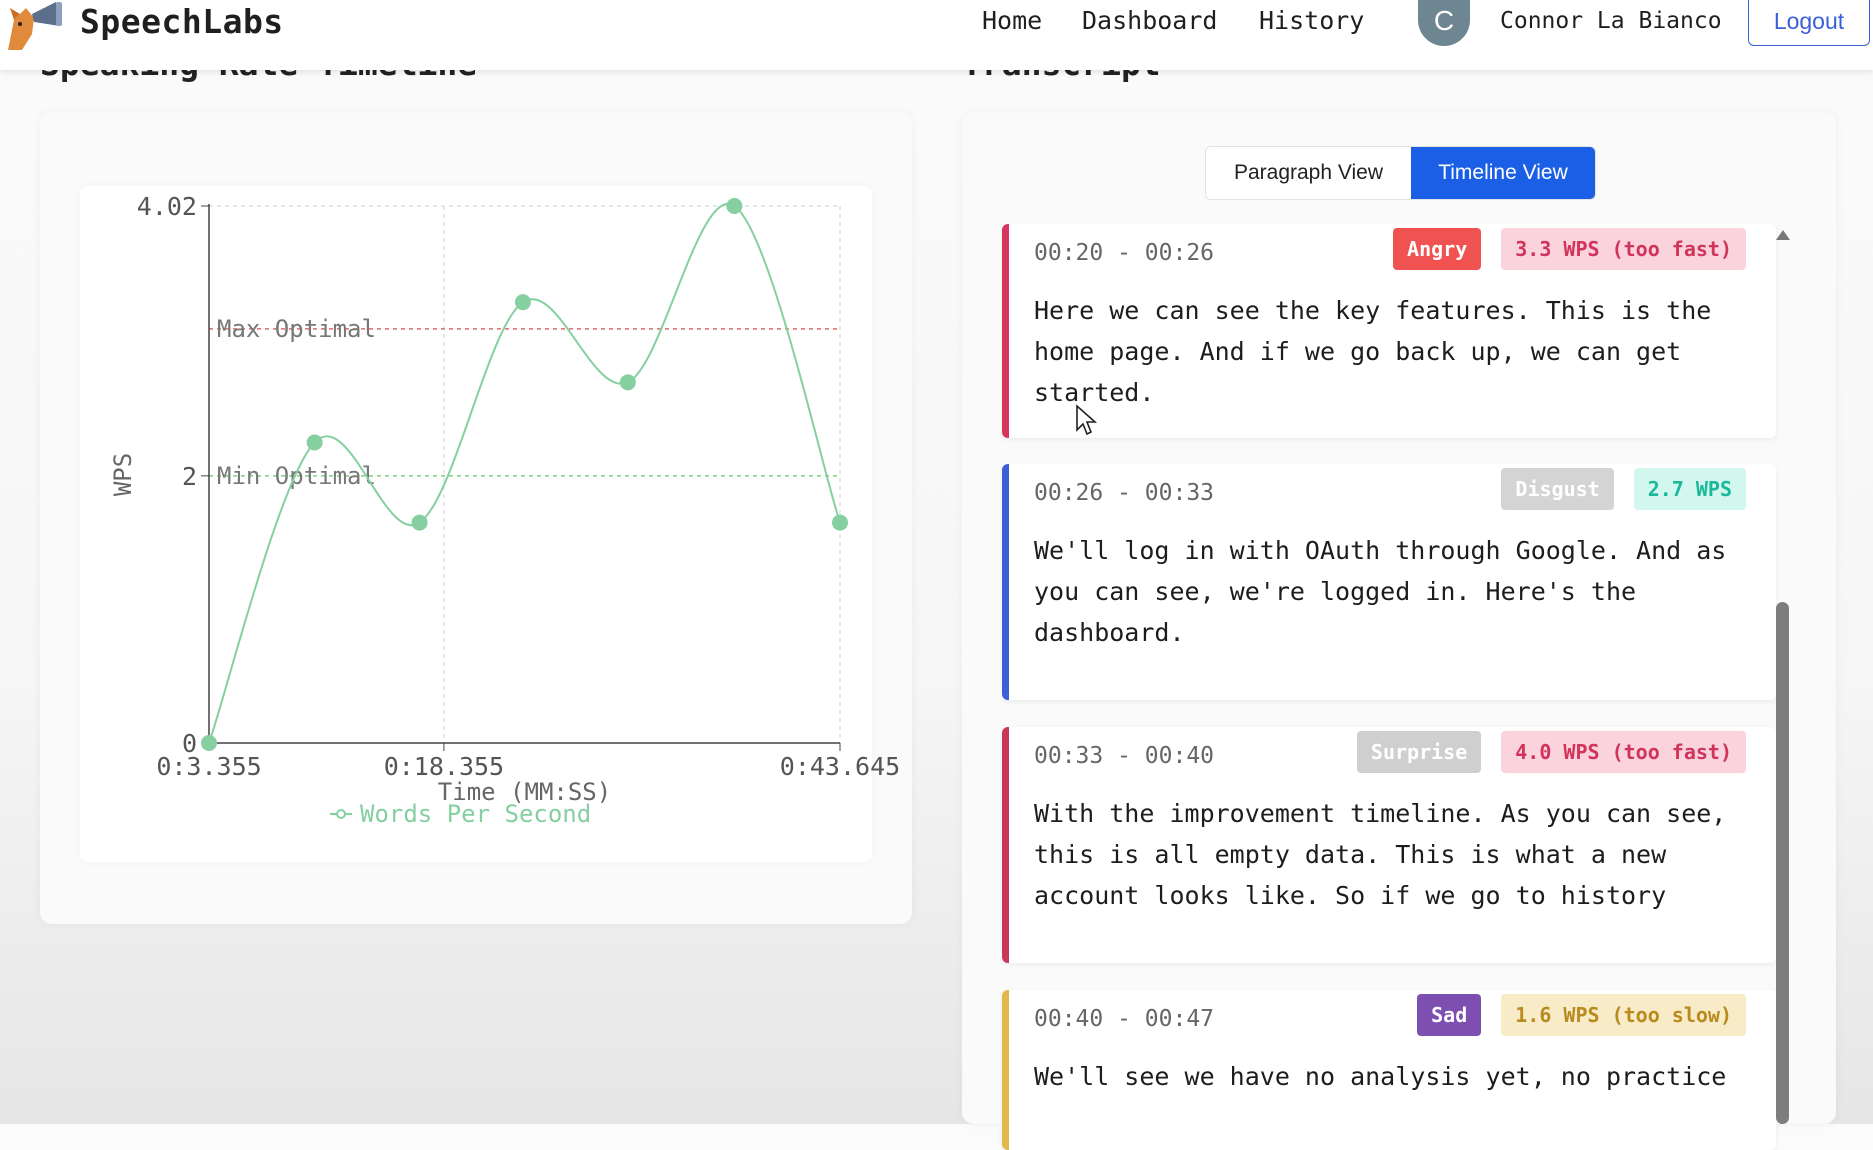 The height and width of the screenshot is (1150, 1873). Describe the element at coordinates (444, 766) in the screenshot. I see `x-tick-label: 0:18.355` at that location.